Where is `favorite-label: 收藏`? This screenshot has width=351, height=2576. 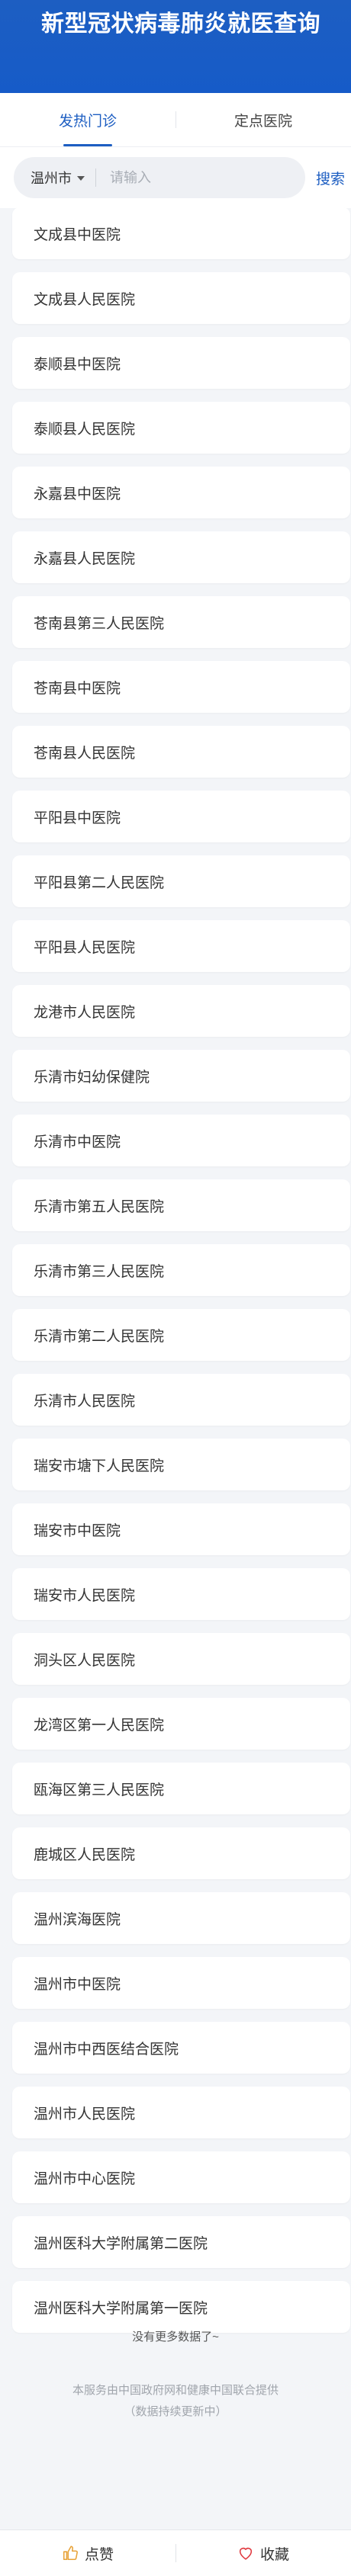 favorite-label: 收藏 is located at coordinates (274, 2554).